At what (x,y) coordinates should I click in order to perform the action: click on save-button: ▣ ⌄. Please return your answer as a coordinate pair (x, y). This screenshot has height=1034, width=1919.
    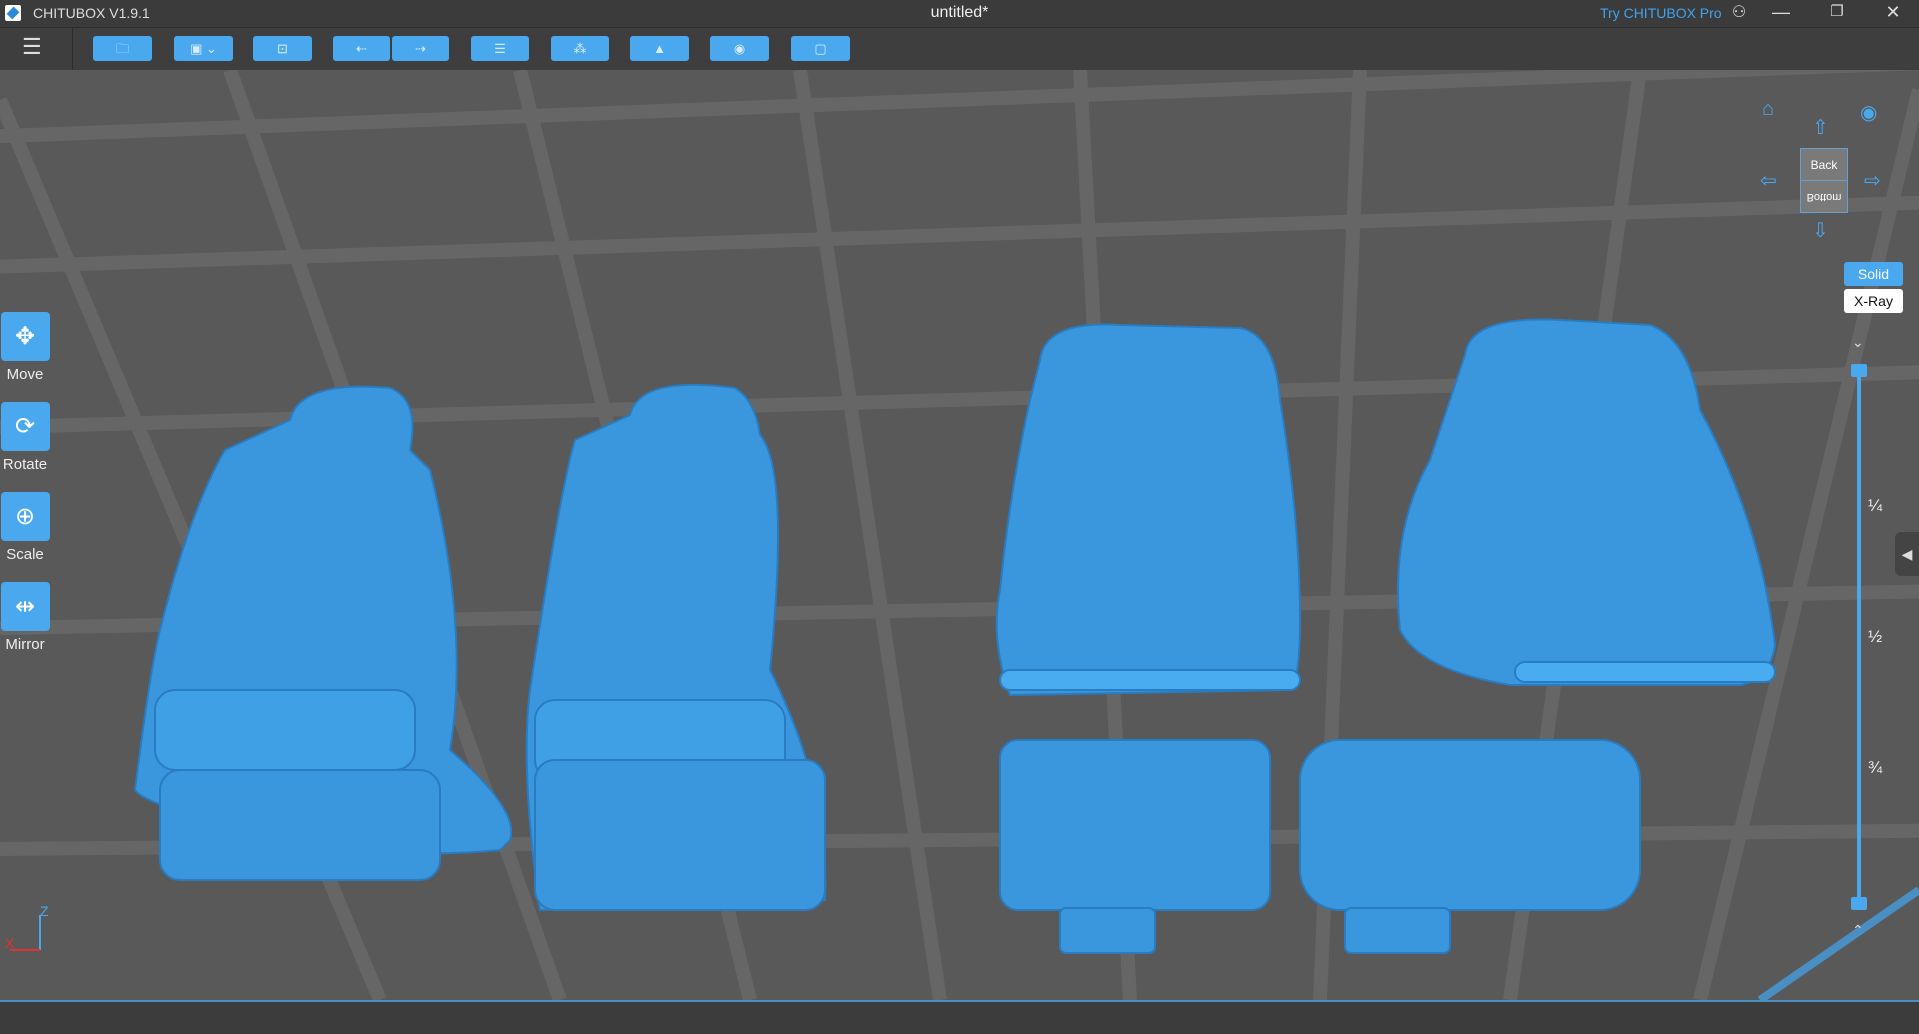
    Looking at the image, I should click on (203, 48).